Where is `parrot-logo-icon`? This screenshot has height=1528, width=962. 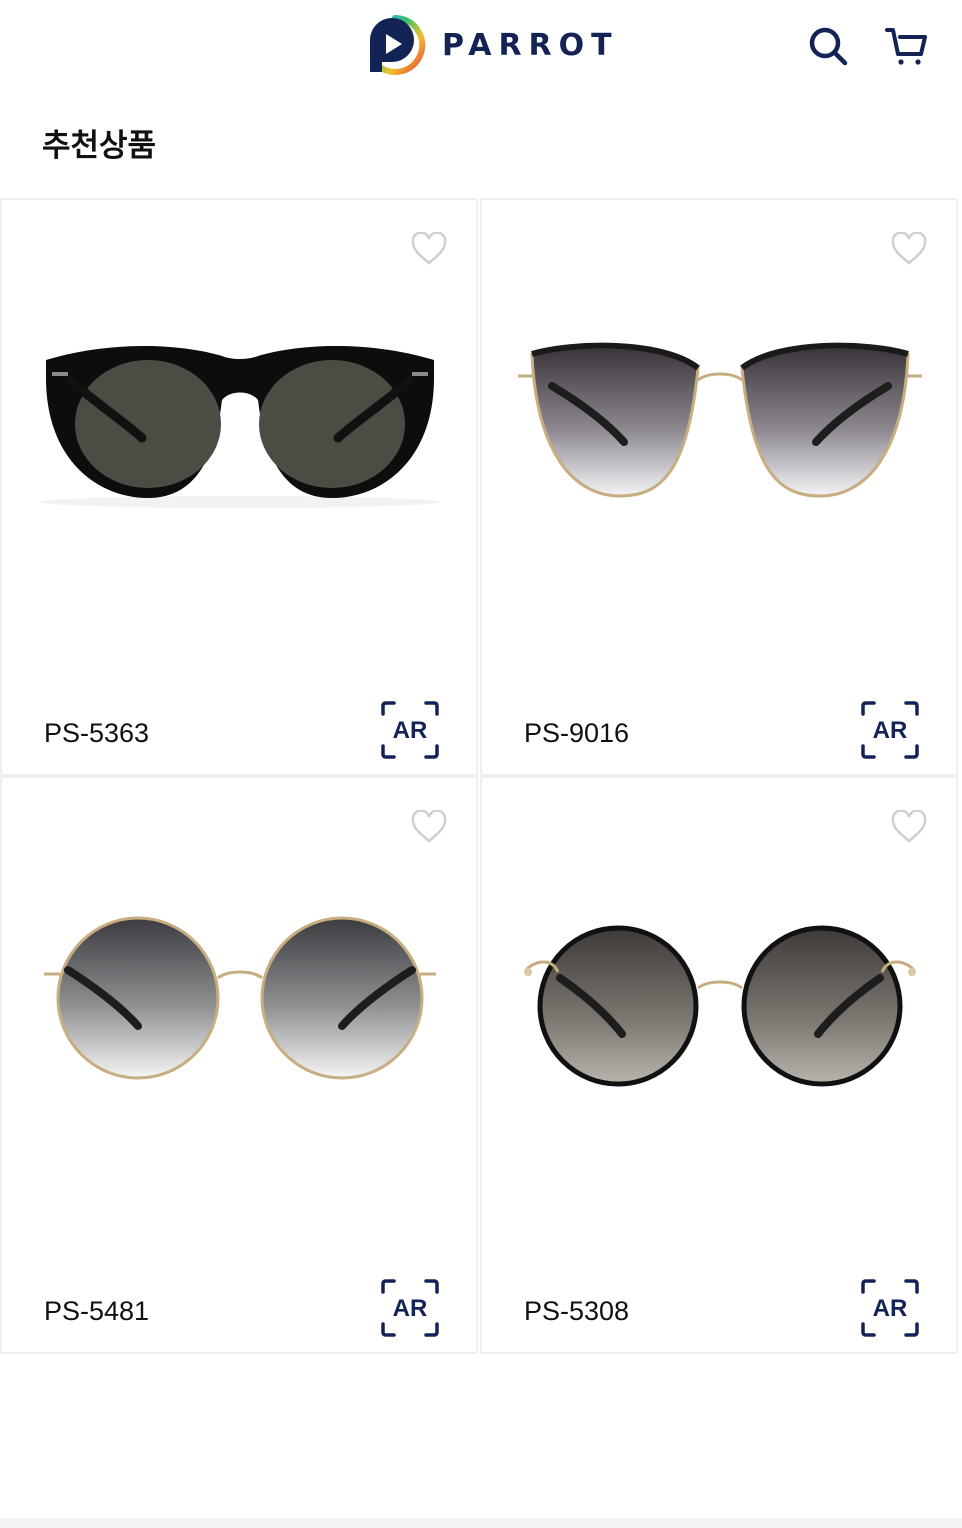
parrot-logo-icon is located at coordinates (398, 44).